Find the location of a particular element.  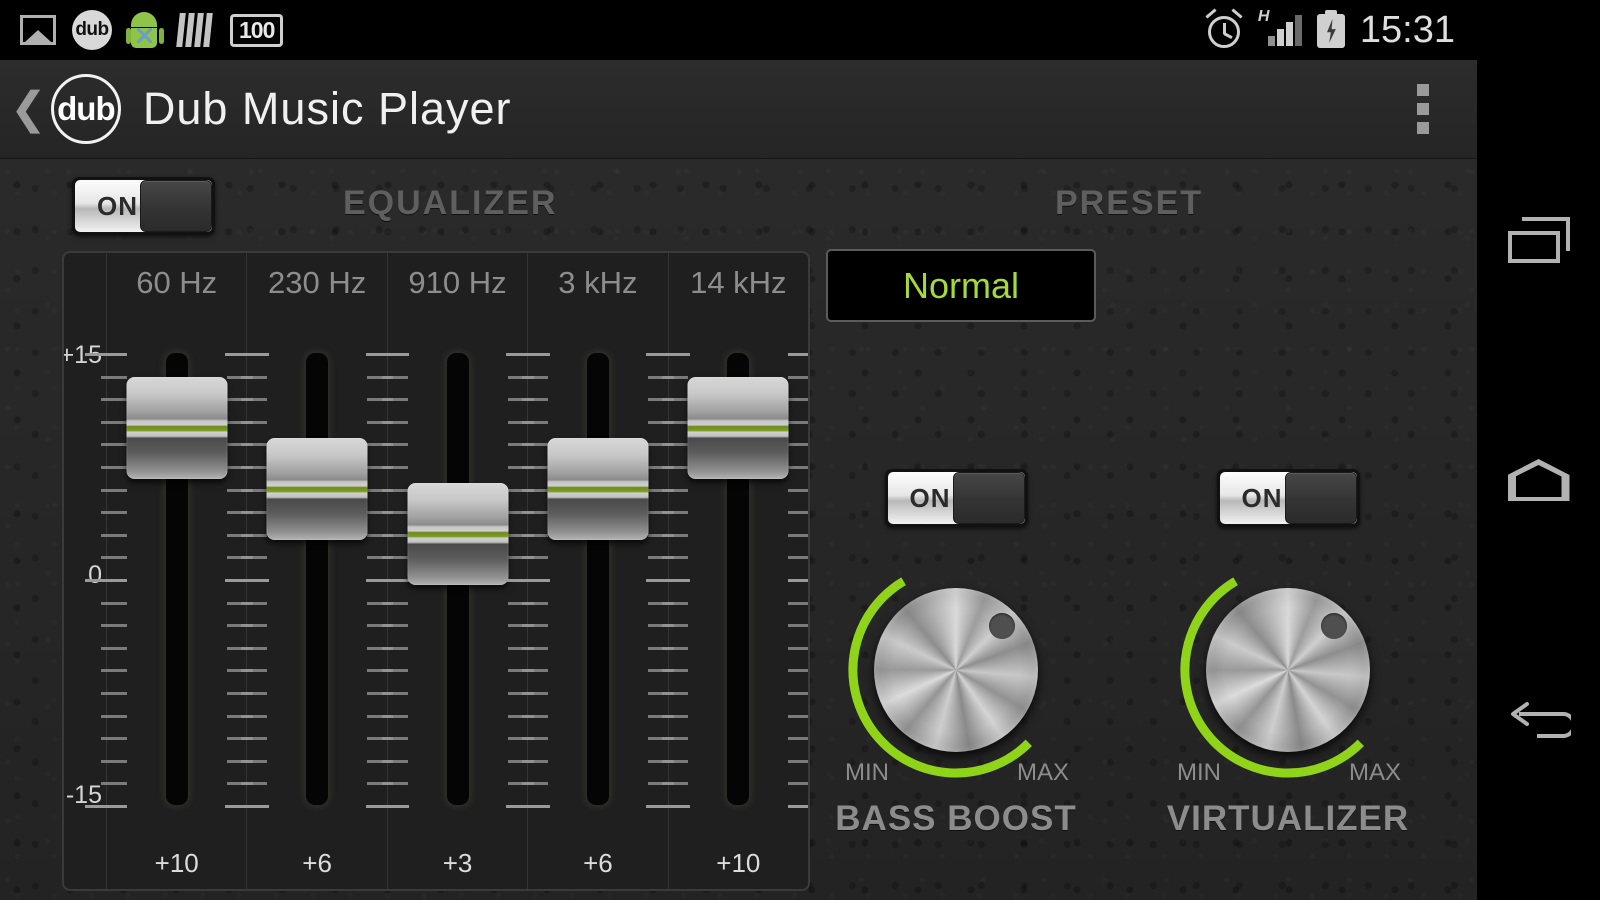

preset-selector: Normal is located at coordinates (961, 285).